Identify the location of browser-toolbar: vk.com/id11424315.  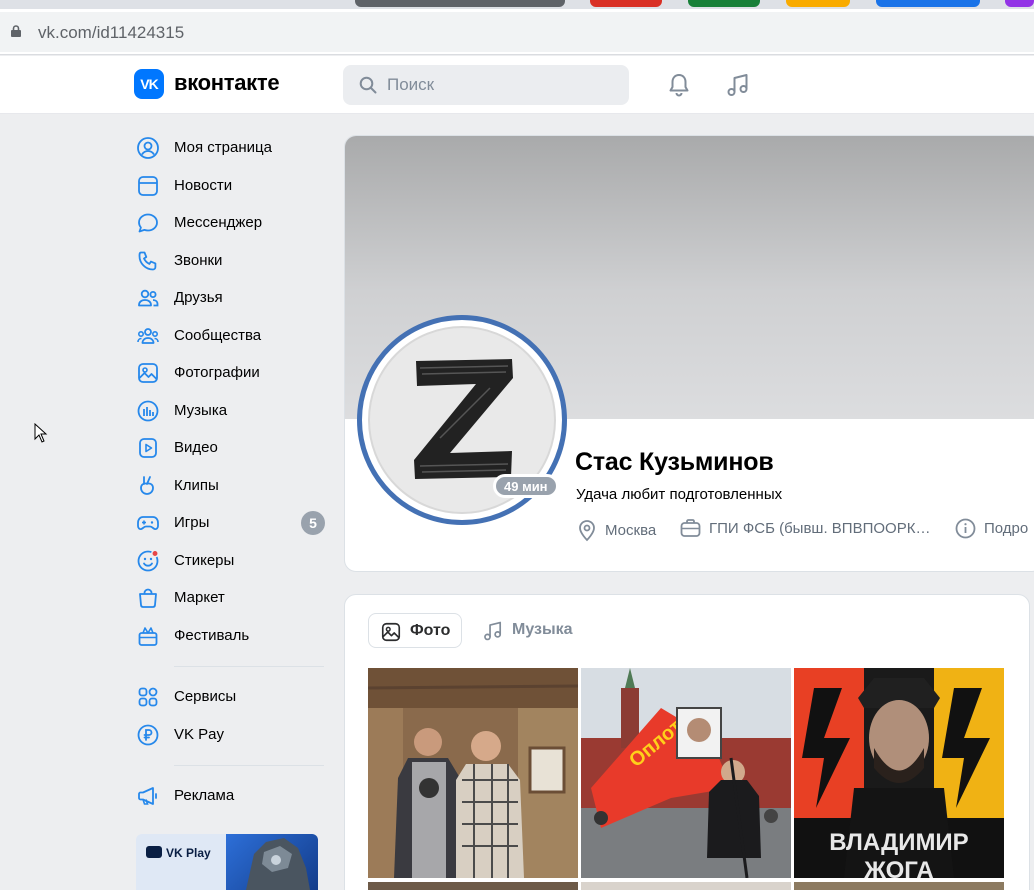
(517, 32).